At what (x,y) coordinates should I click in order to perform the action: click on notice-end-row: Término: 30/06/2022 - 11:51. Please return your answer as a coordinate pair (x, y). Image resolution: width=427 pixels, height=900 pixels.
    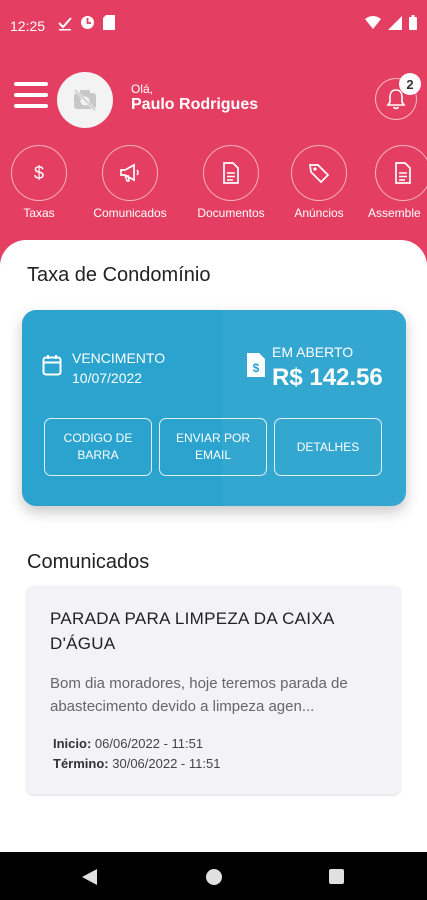
    Looking at the image, I should click on (136, 764).